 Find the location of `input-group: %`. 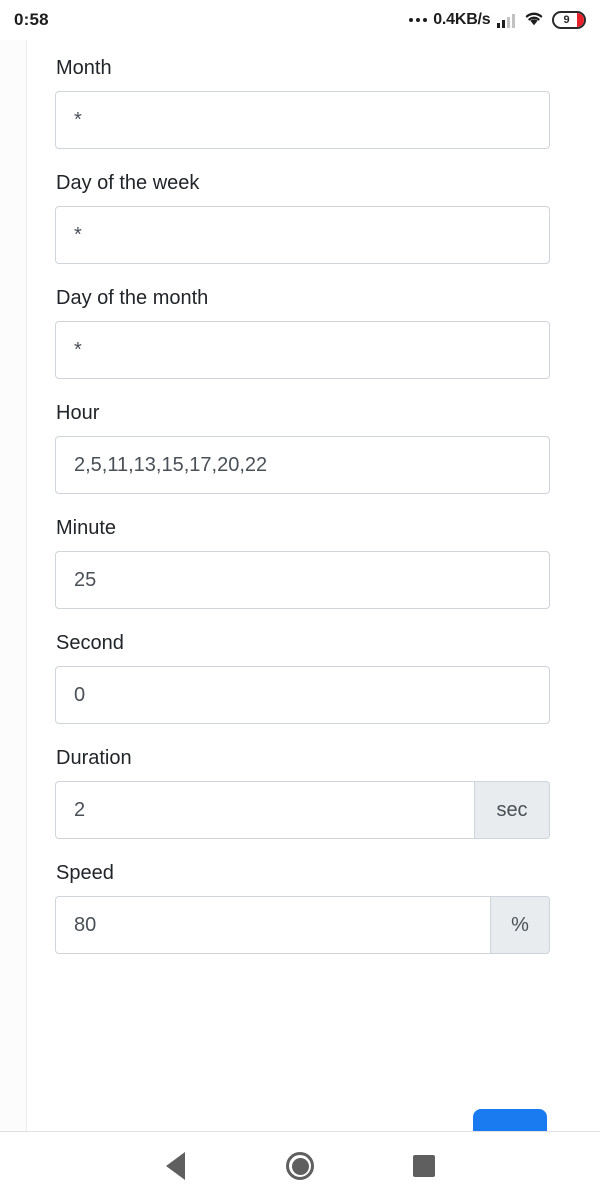

input-group: % is located at coordinates (302, 925).